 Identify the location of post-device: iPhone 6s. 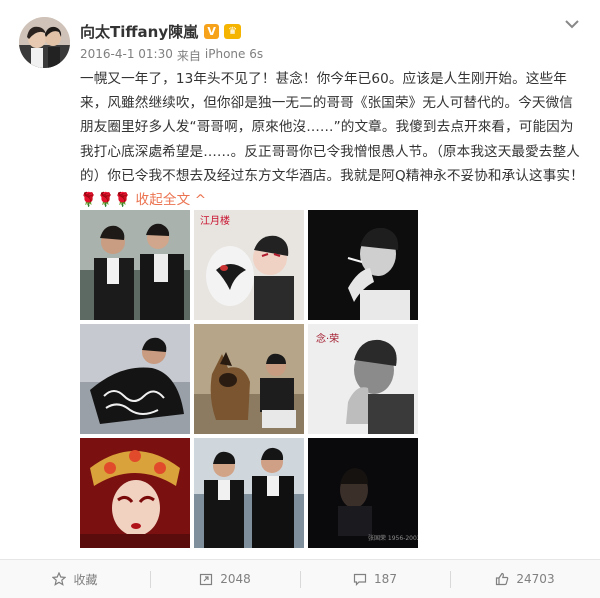
(234, 54).